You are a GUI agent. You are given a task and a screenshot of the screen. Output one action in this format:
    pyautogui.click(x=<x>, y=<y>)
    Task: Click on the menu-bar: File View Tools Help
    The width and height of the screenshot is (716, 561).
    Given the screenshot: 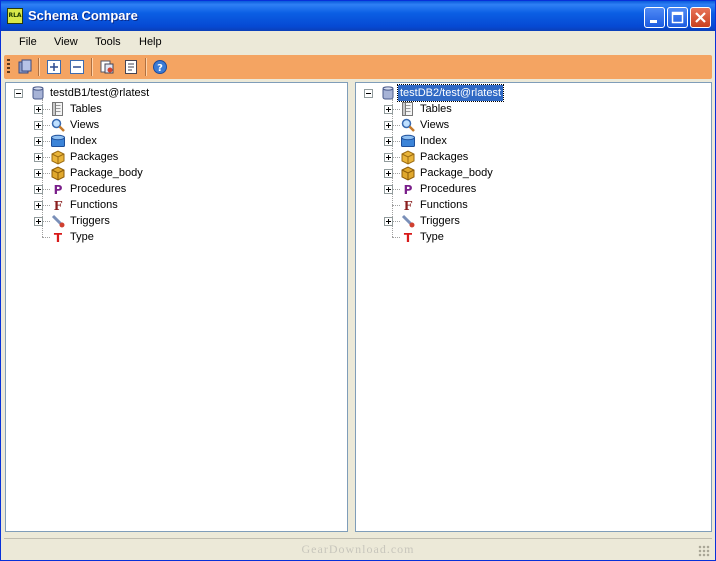 What is the action you would take?
    pyautogui.click(x=358, y=42)
    